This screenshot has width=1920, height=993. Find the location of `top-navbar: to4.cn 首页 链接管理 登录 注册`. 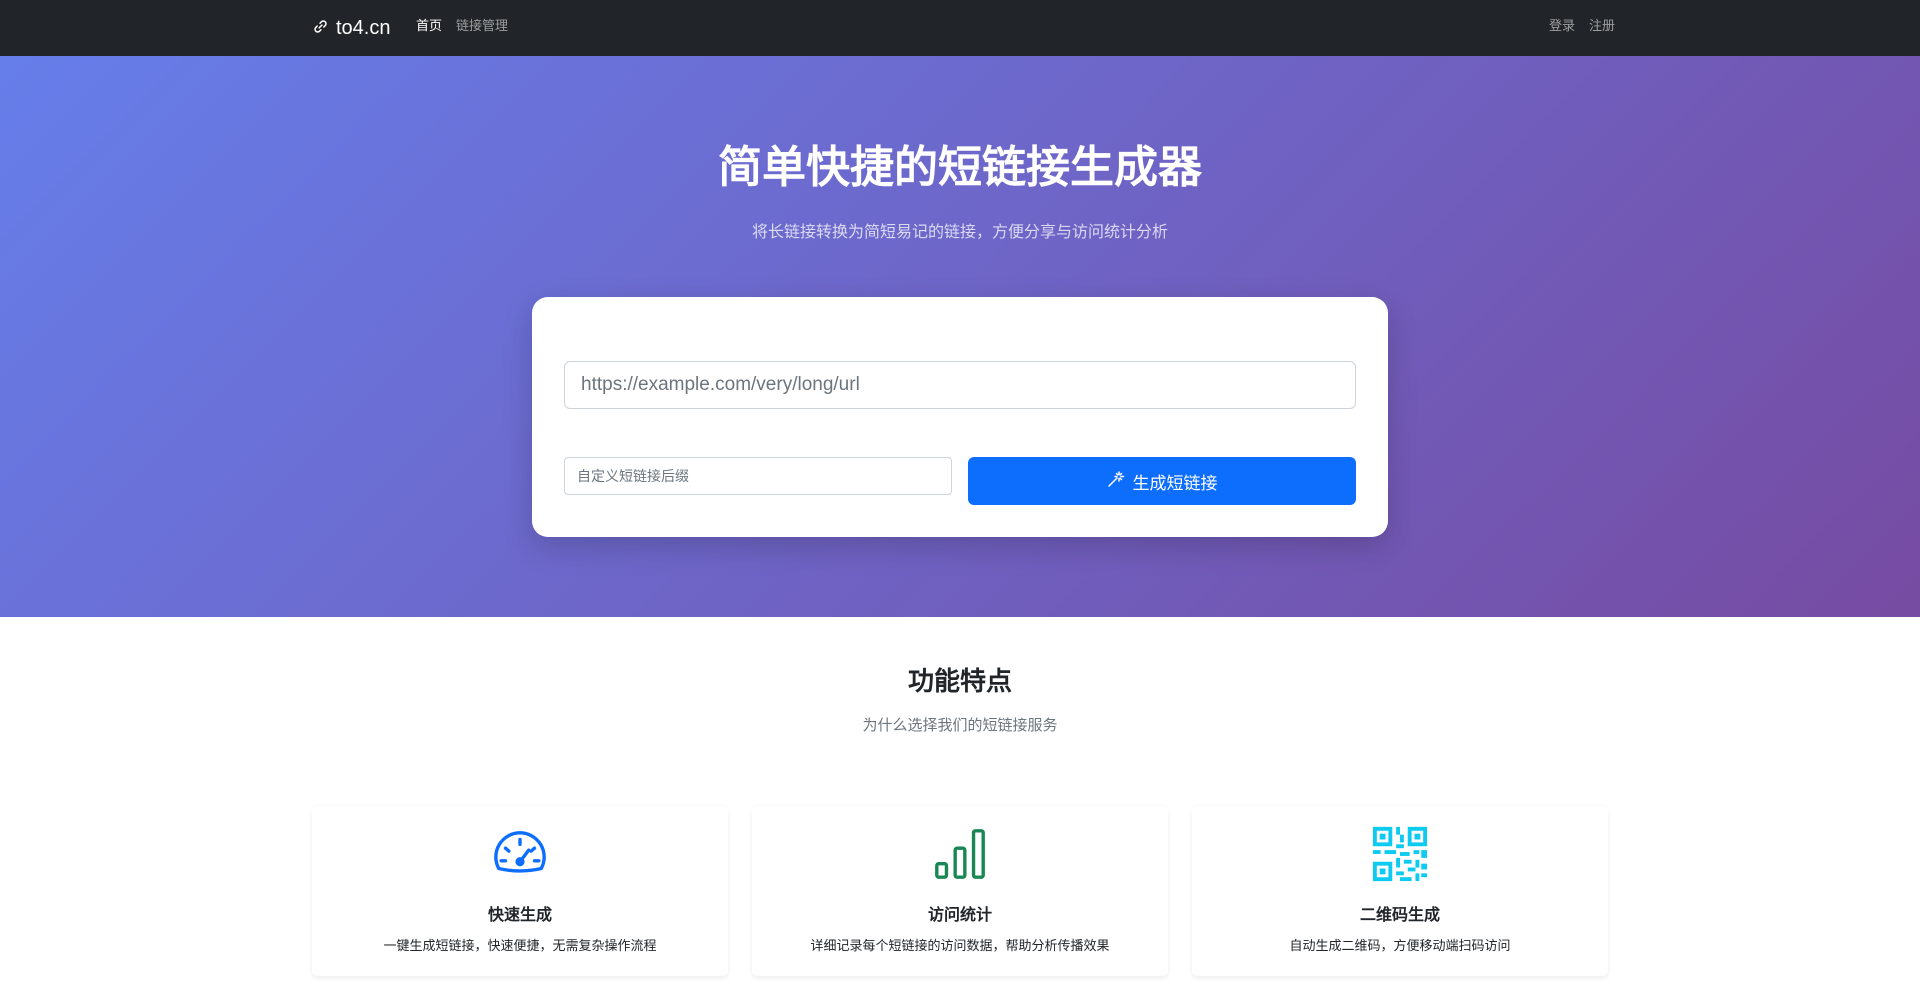

top-navbar: to4.cn 首页 链接管理 登录 注册 is located at coordinates (960, 28).